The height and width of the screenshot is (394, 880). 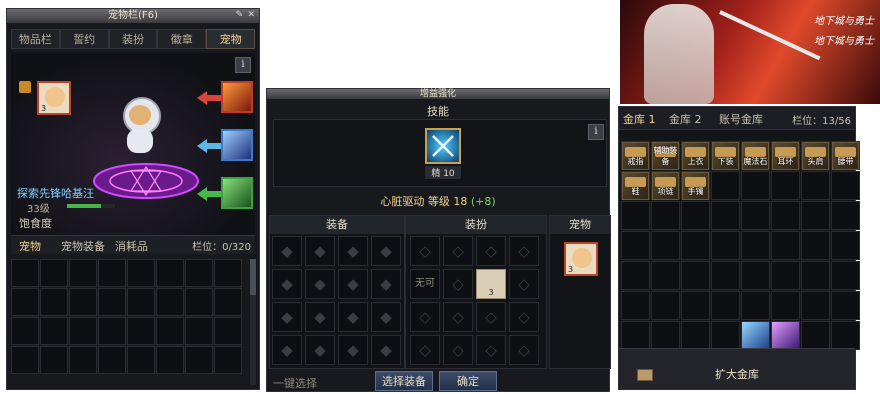 I want to click on subtab-pet: 宠物, so click(x=30, y=246).